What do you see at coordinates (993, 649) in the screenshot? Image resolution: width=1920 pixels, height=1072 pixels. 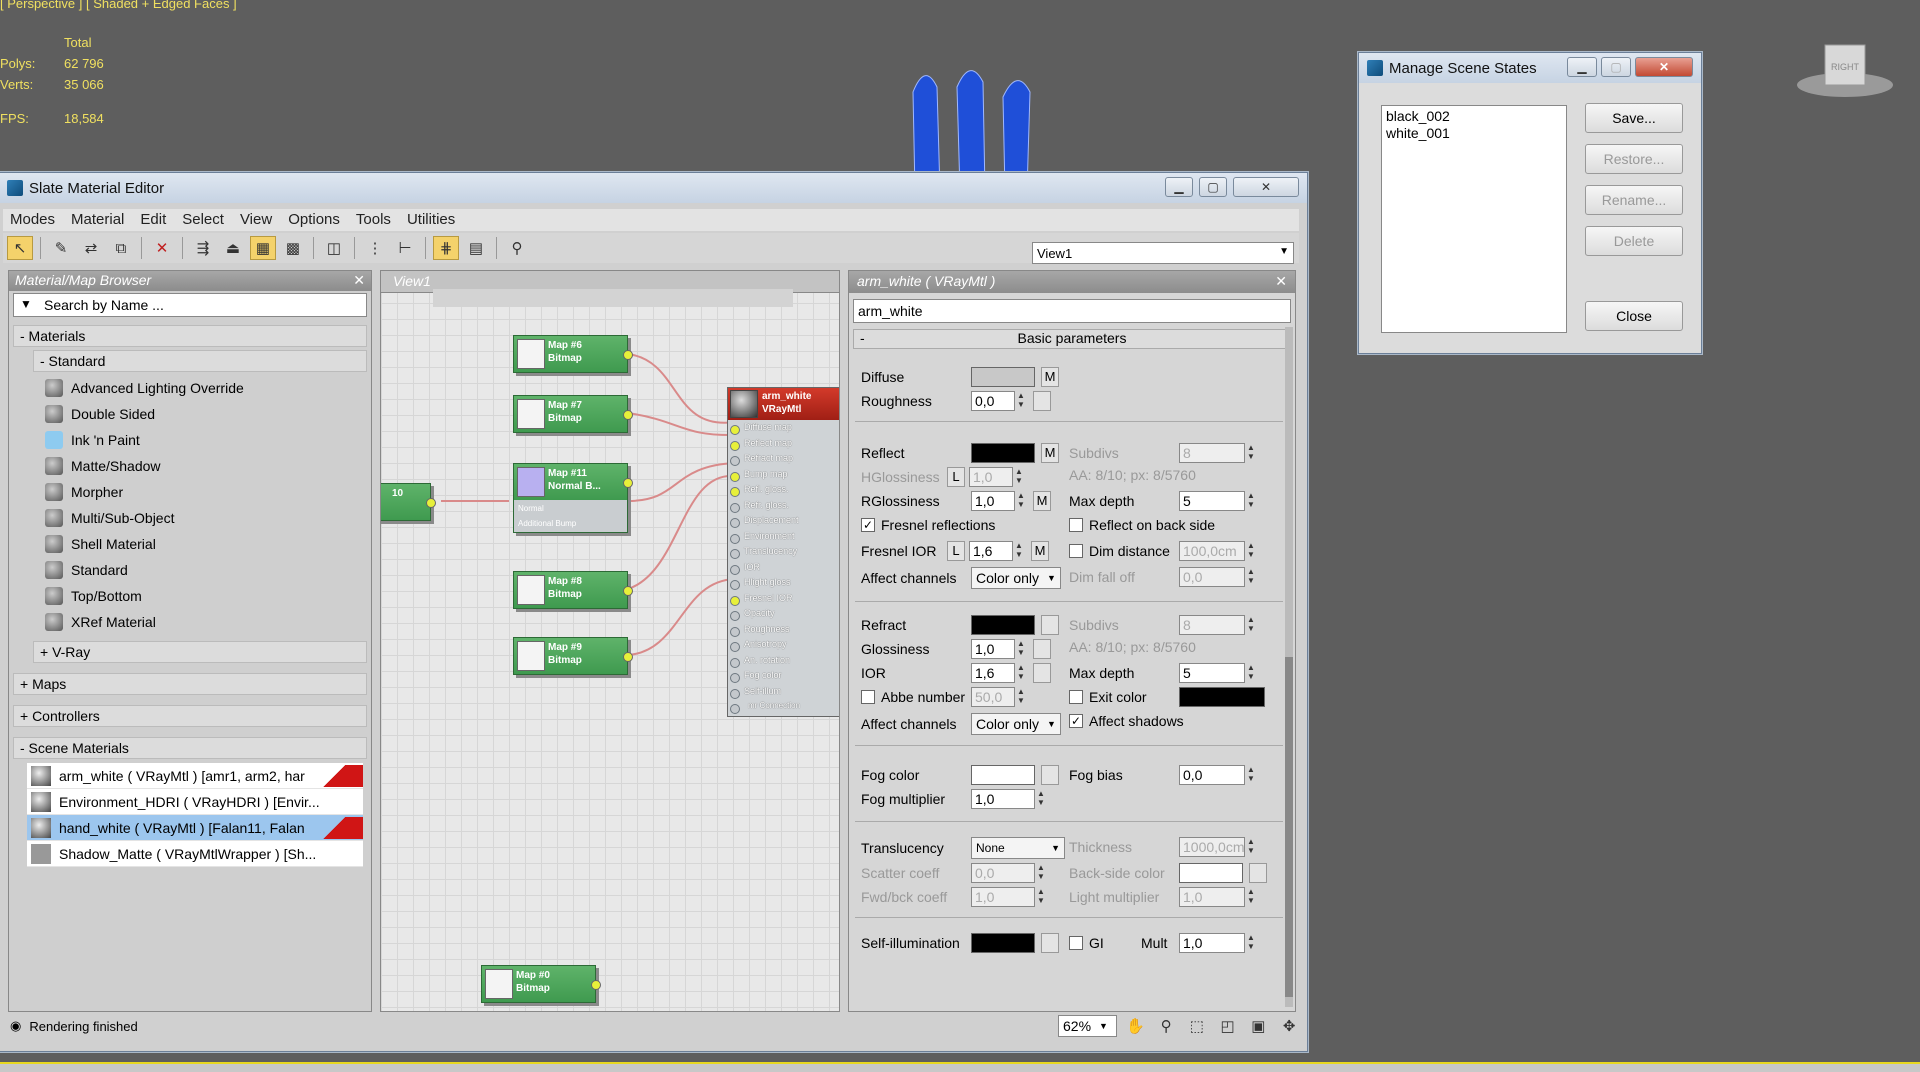 I see `glossiness-spinner: 1,0` at bounding box center [993, 649].